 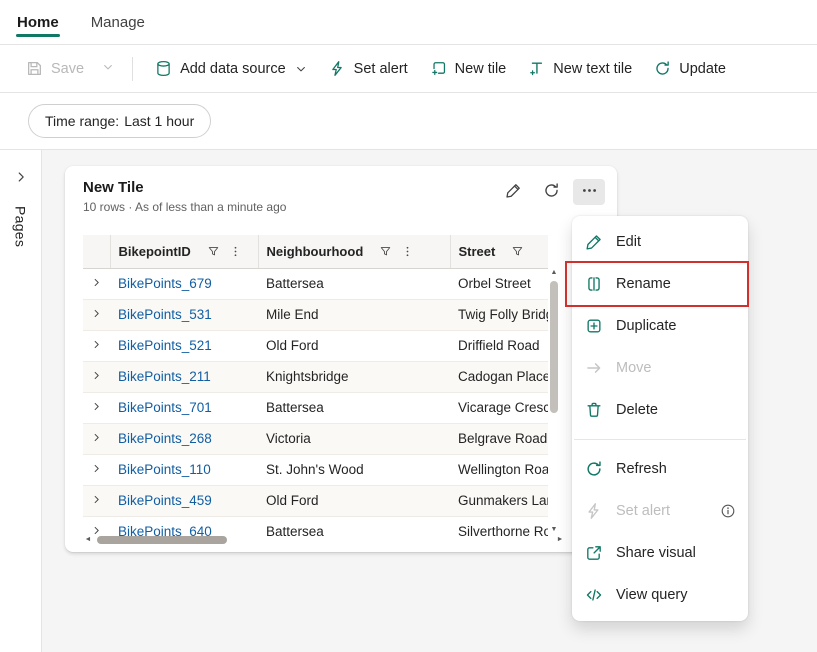 What do you see at coordinates (477, 251) in the screenshot?
I see `column-label: Street` at bounding box center [477, 251].